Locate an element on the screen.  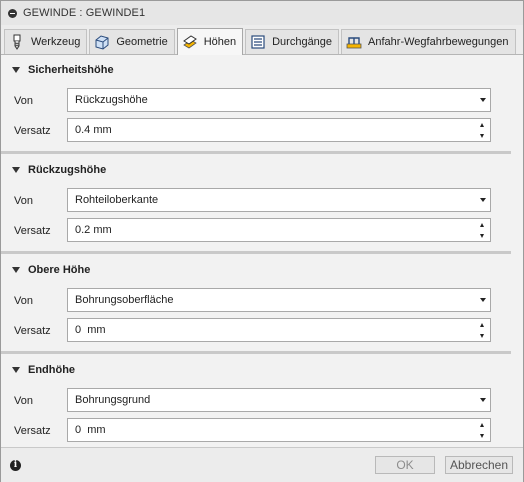
versatz-value: 0.2 mm is located at coordinates (93, 230).